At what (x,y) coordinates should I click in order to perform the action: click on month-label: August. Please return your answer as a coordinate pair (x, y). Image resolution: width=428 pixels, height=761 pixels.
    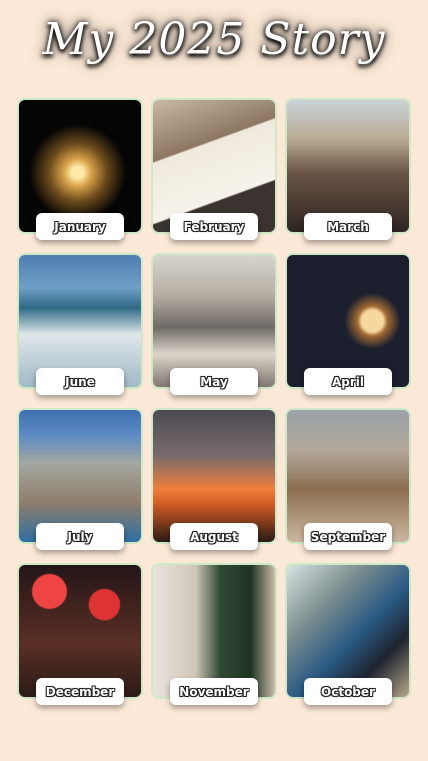
    Looking at the image, I should click on (214, 536).